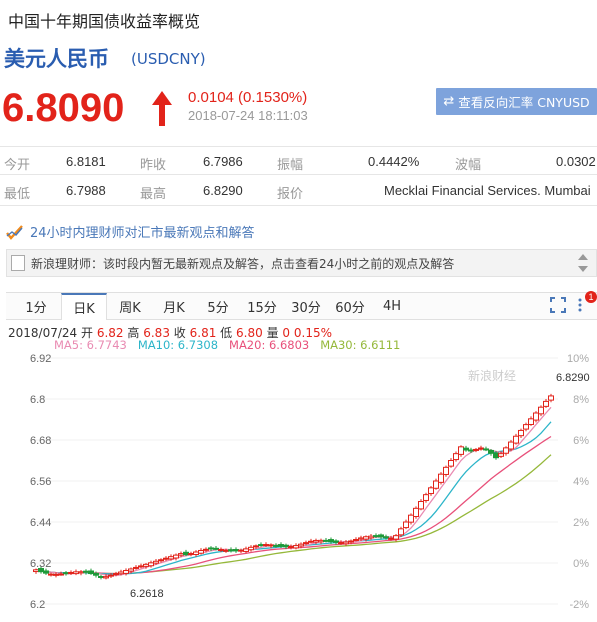  Describe the element at coordinates (40, 441) in the screenshot. I see `y-tick-label: 6.68` at that location.